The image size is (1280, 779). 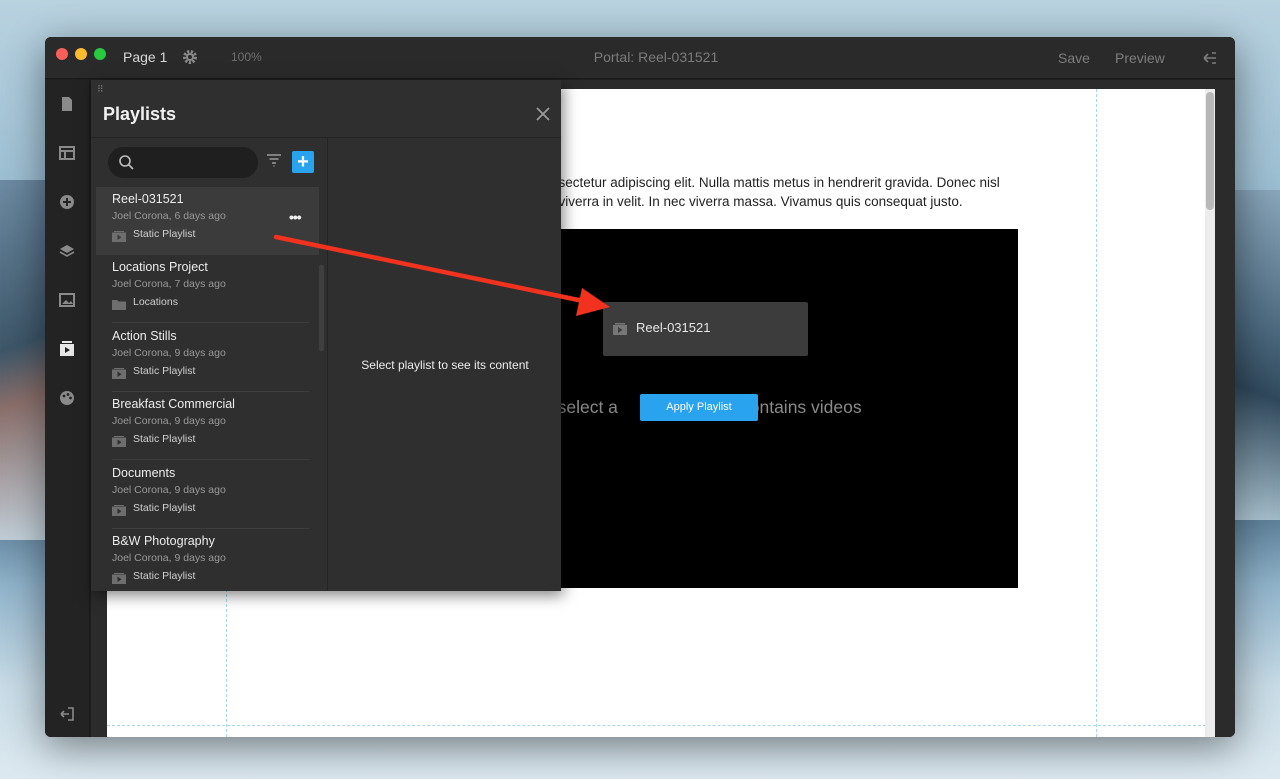 What do you see at coordinates (119, 303) in the screenshot?
I see `folder-icon` at bounding box center [119, 303].